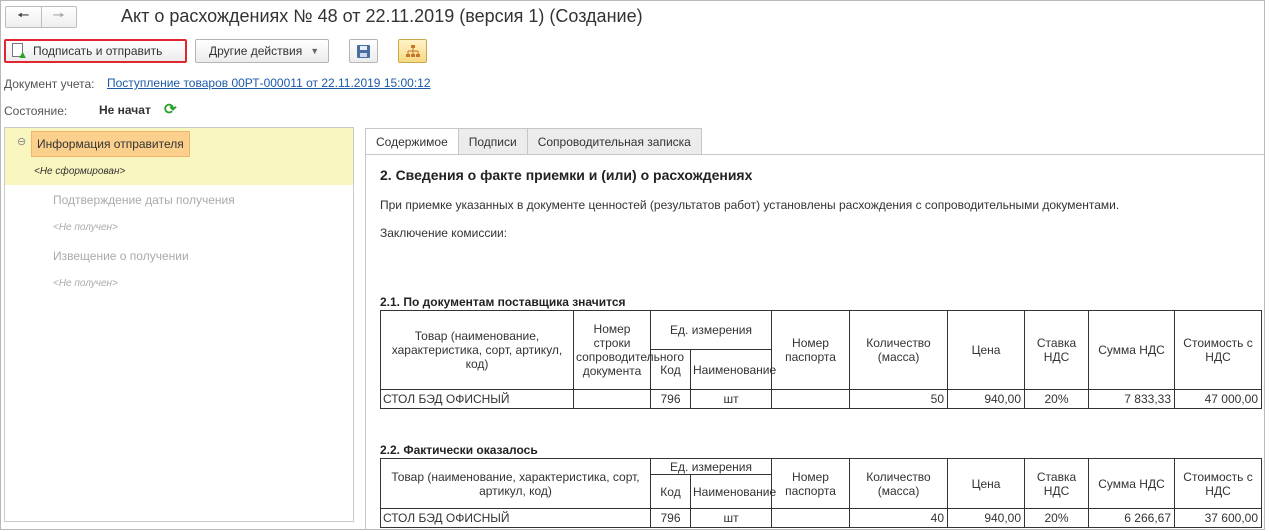  Describe the element at coordinates (412, 141) in the screenshot. I see `tab-content: Содержимое` at that location.